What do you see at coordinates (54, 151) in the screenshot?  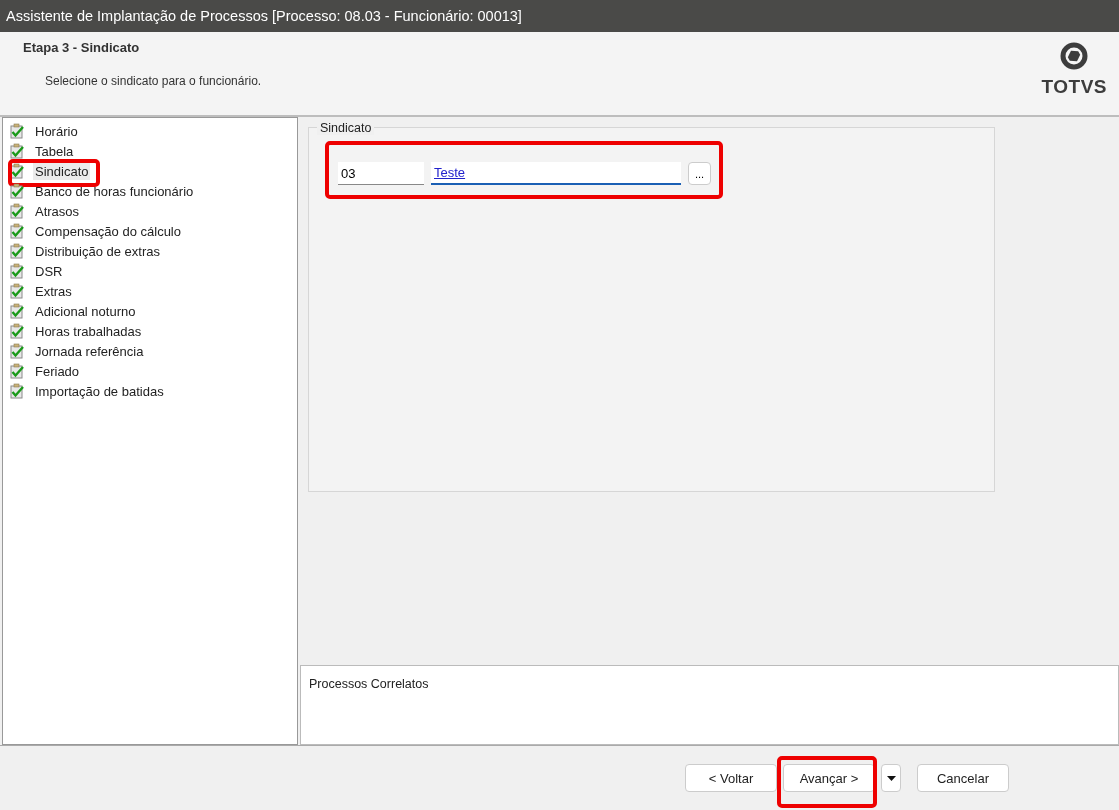 I see `step-item: Tabela` at bounding box center [54, 151].